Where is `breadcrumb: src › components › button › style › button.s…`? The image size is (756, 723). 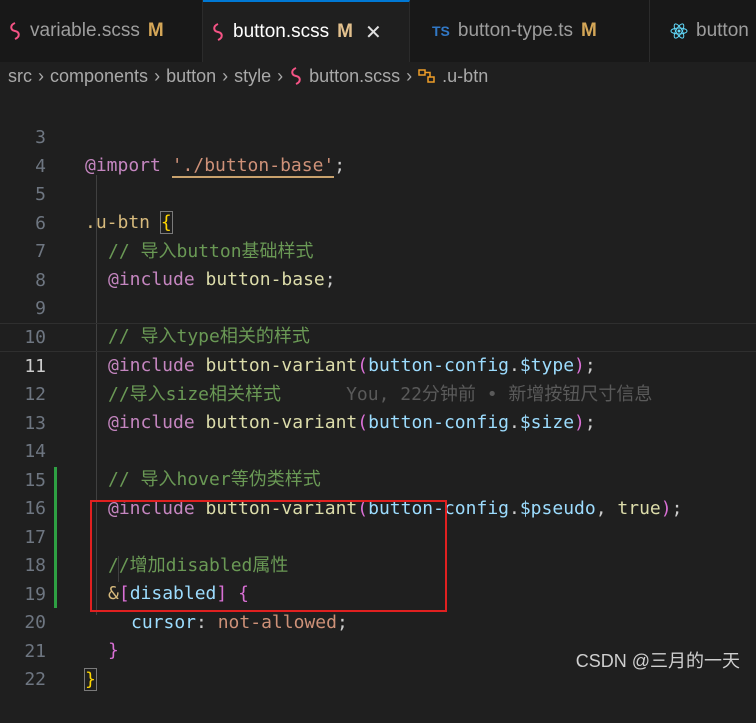 breadcrumb: src › components › button › style › button.s… is located at coordinates (378, 76).